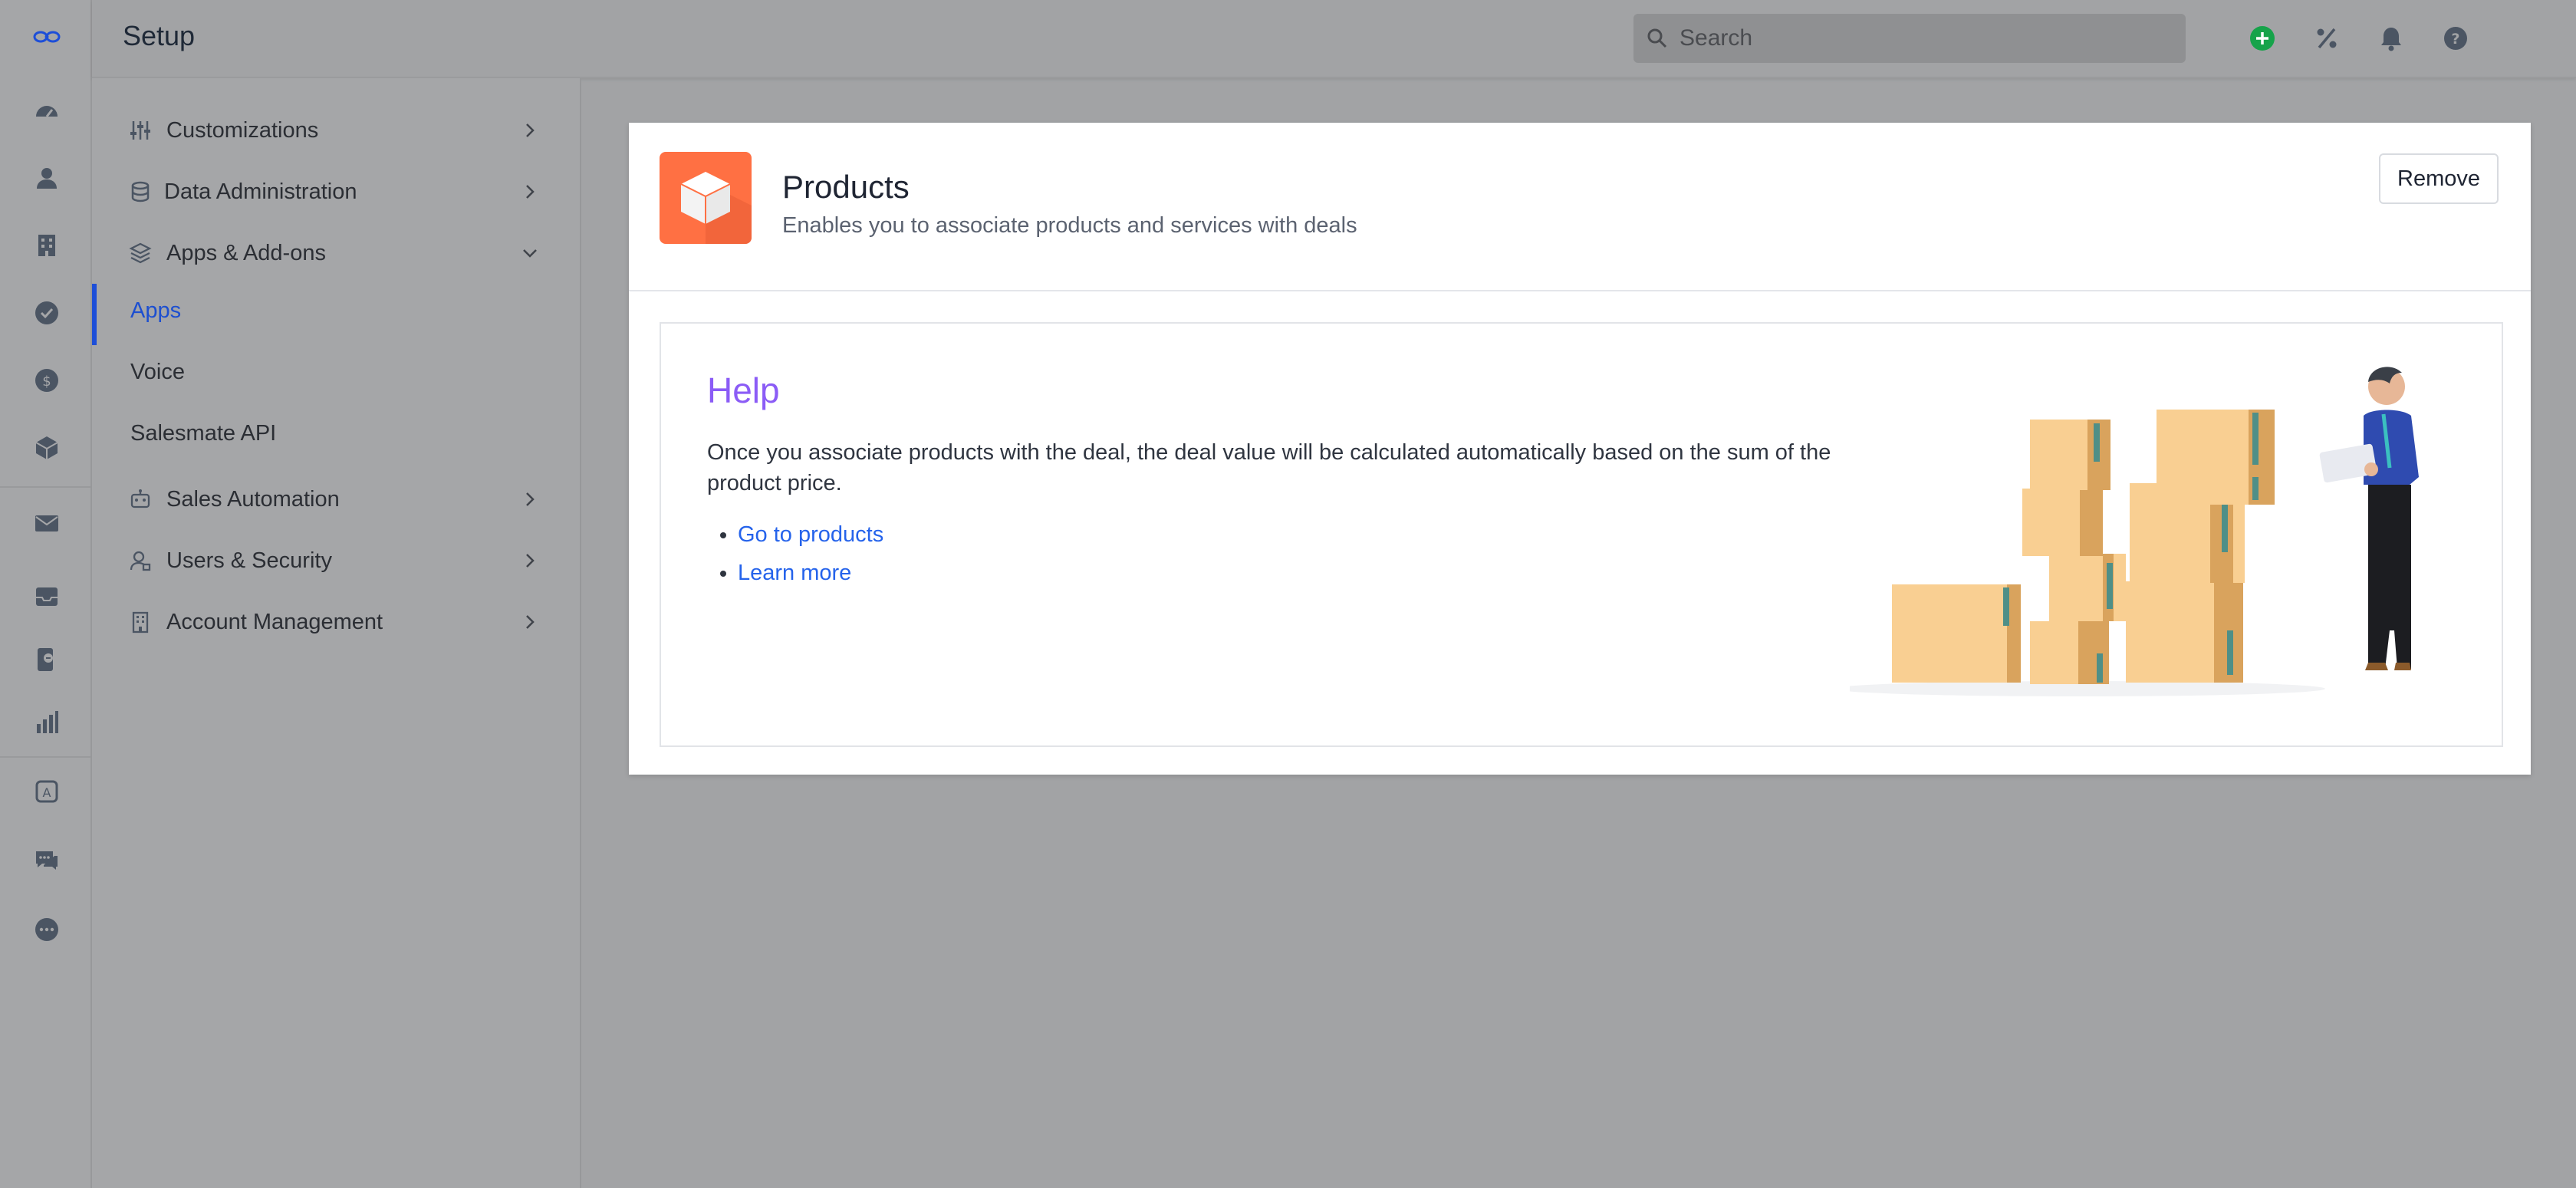 The image size is (2576, 1188). Describe the element at coordinates (47, 523) in the screenshot. I see `email-icon` at that location.